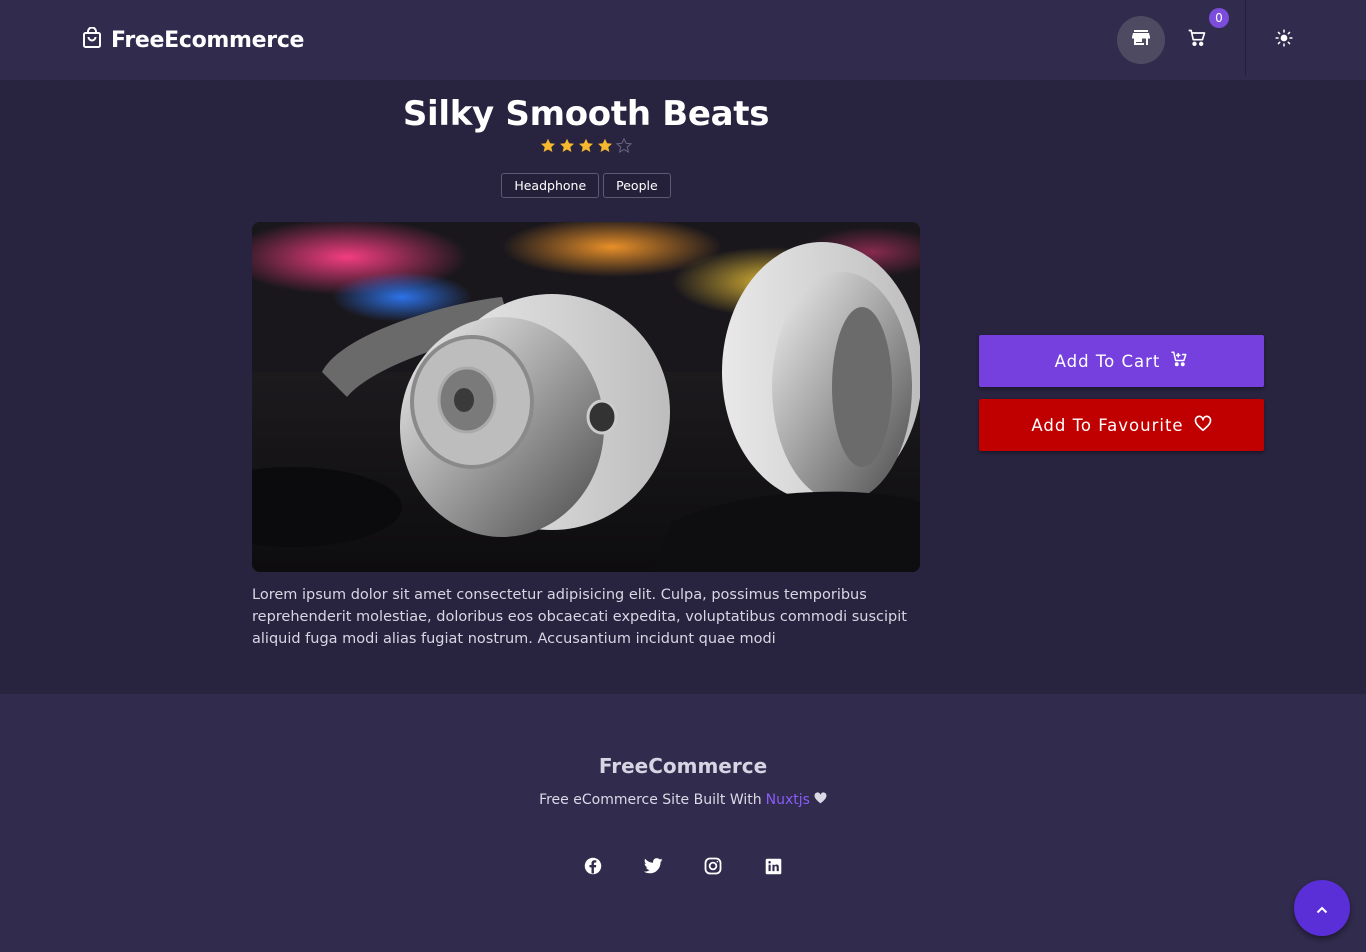  I want to click on add-to-cart-button: Add To Cart, so click(1121, 361).